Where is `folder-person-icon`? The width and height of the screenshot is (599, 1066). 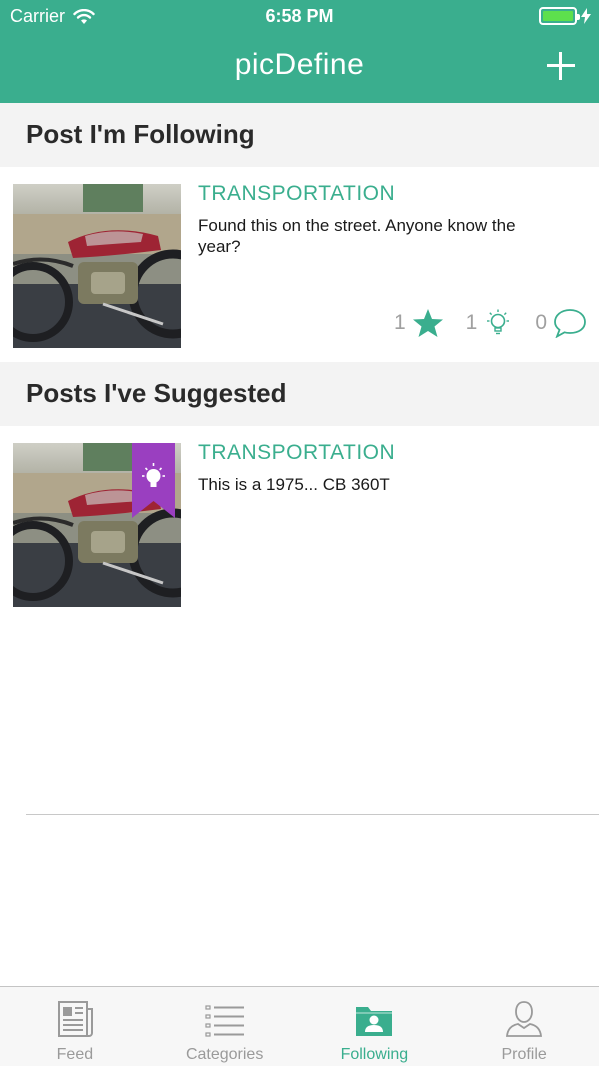 folder-person-icon is located at coordinates (374, 1019).